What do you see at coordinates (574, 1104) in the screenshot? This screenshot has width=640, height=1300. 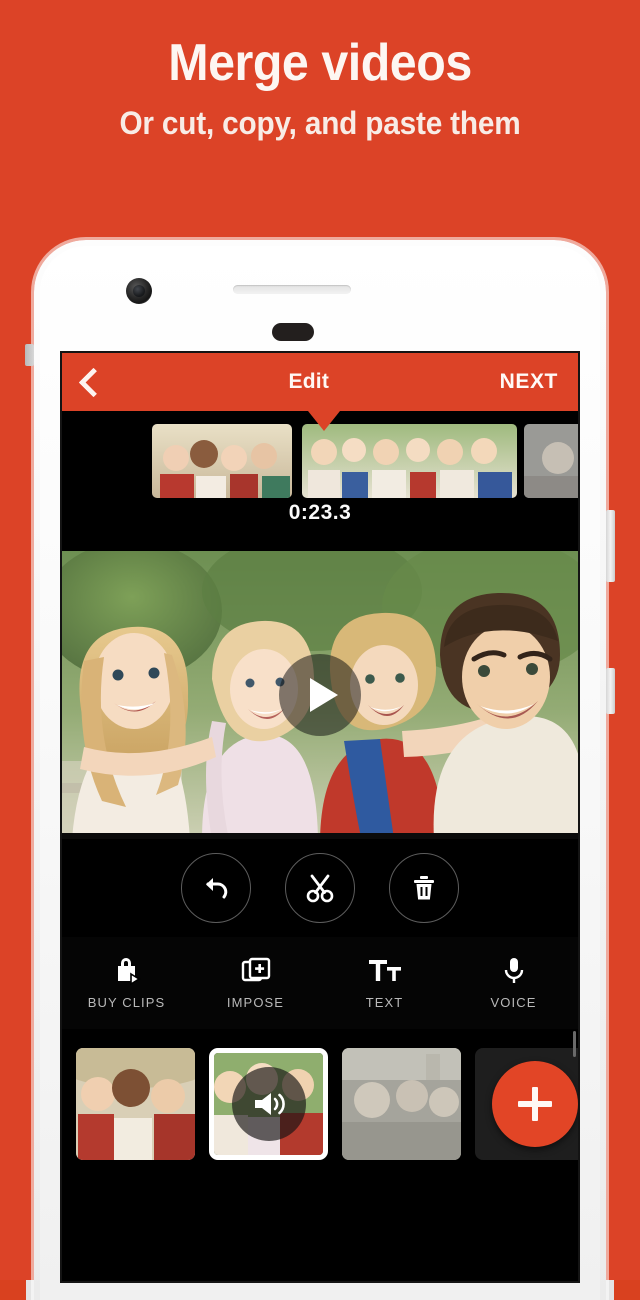 I see `scrollbar` at bounding box center [574, 1104].